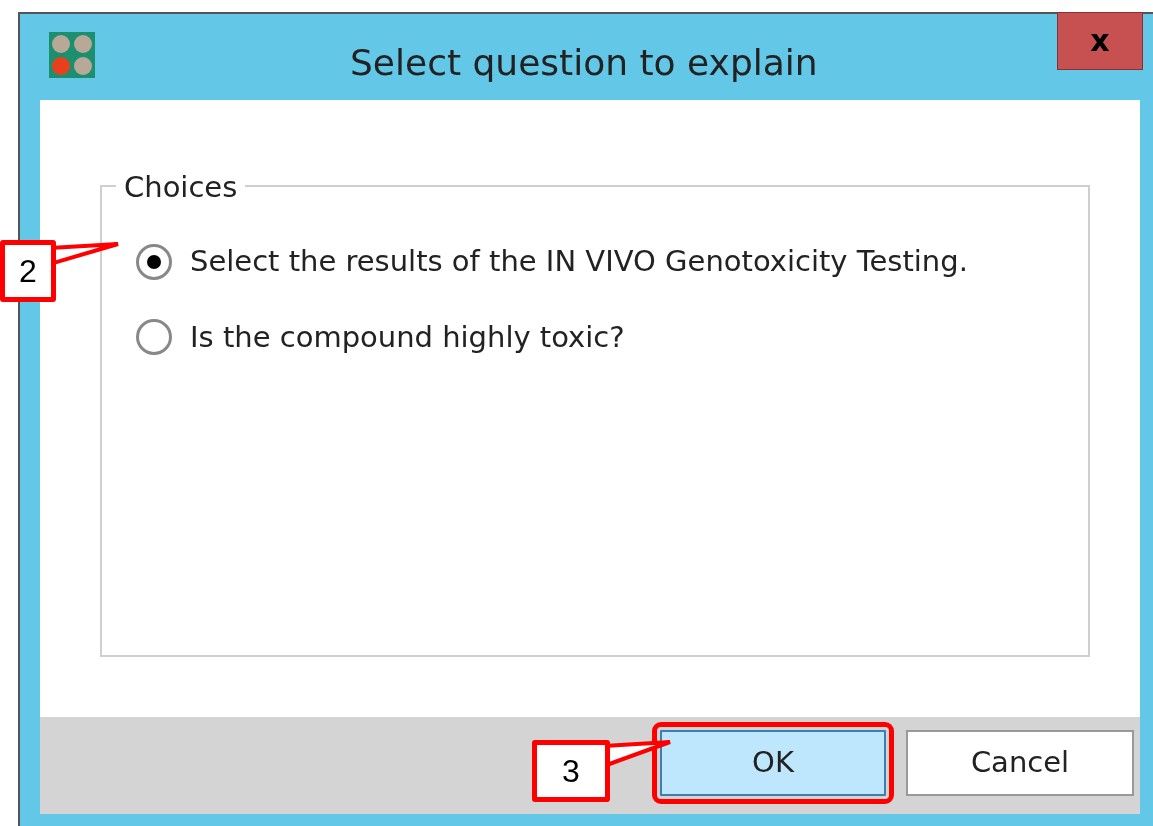  Describe the element at coordinates (72, 55) in the screenshot. I see `app-icon` at that location.